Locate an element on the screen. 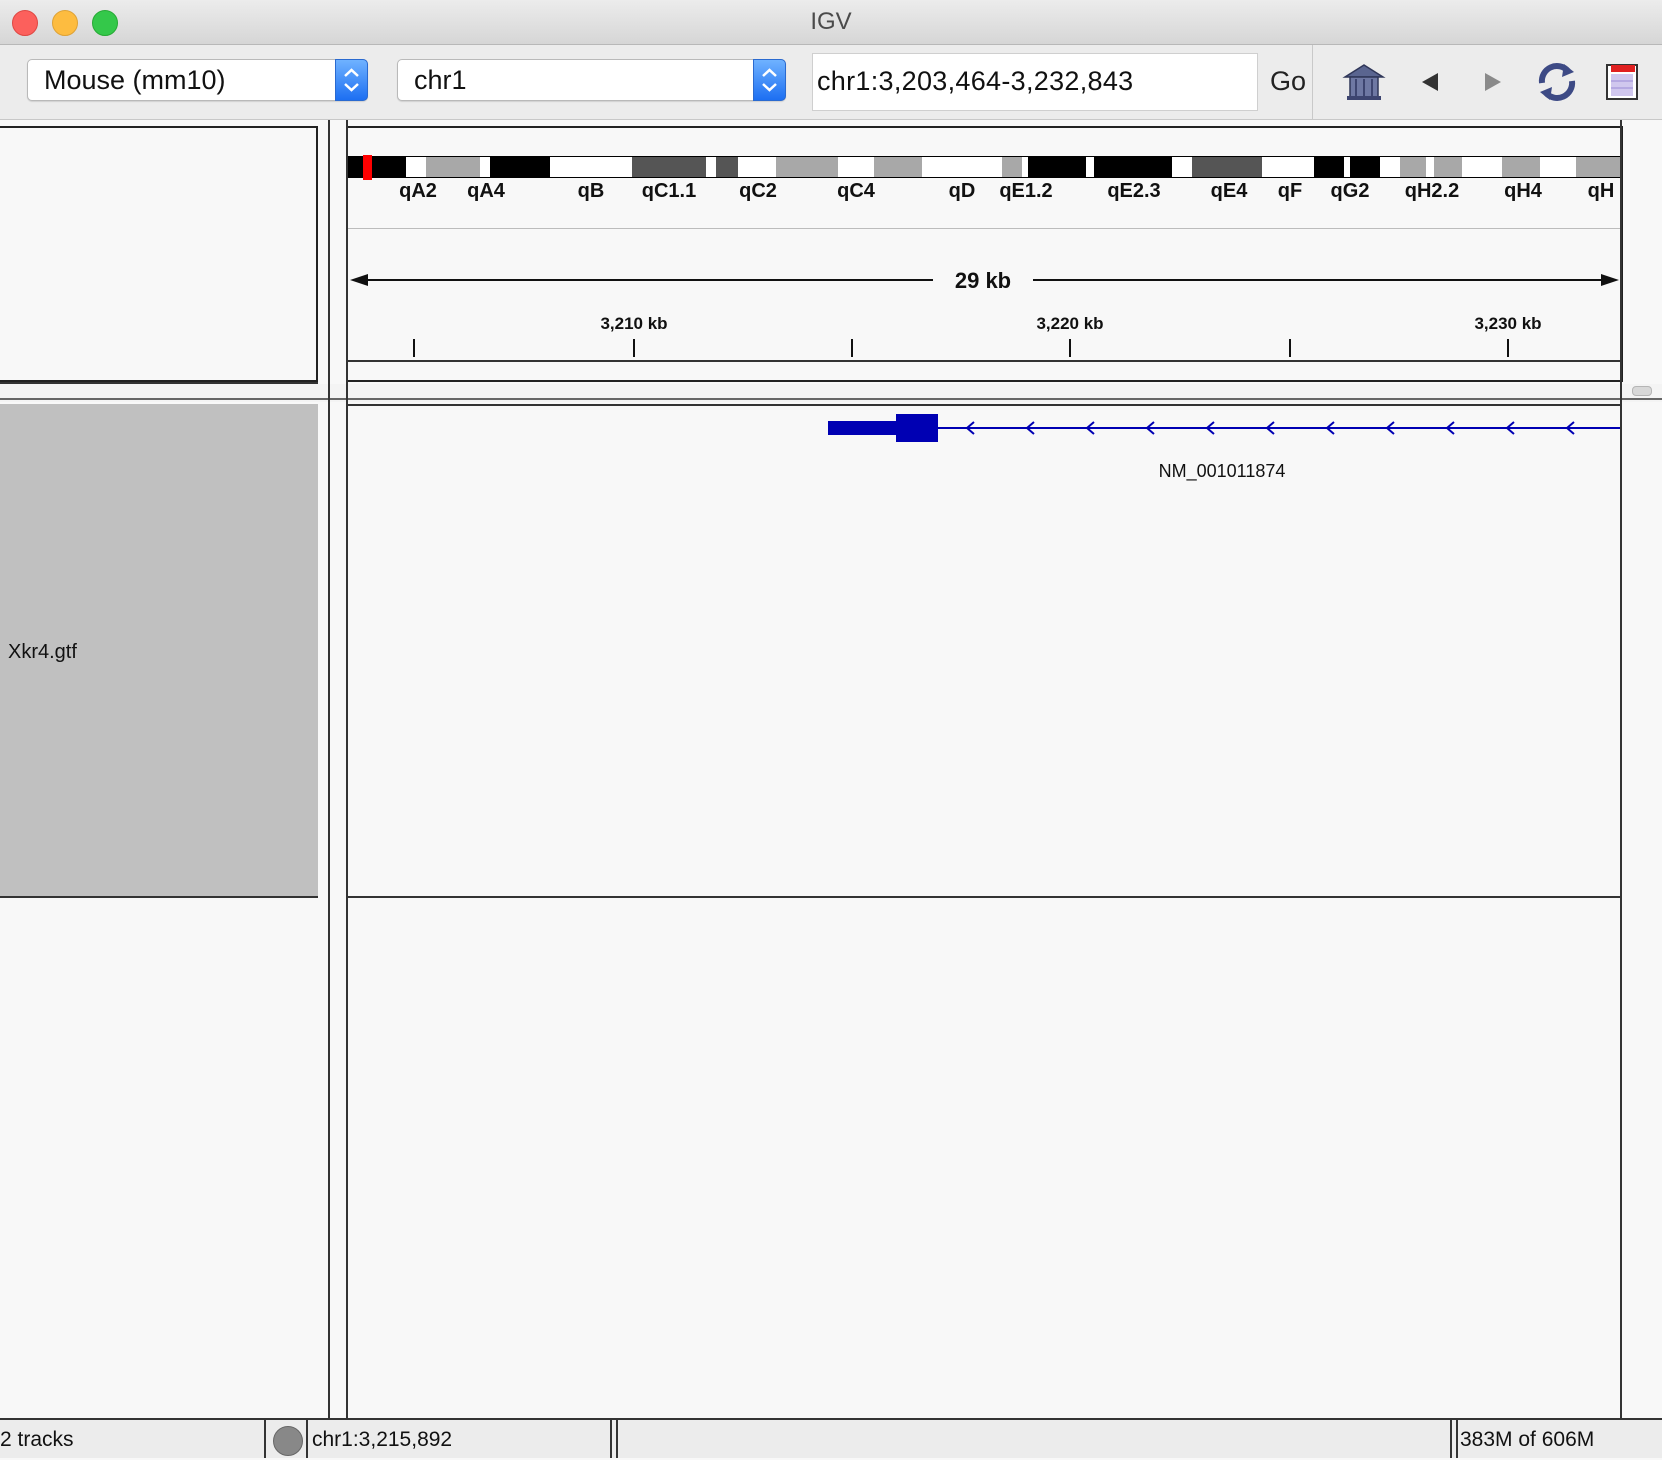  genome-dropdown: Mouse (mm10) is located at coordinates (197, 80).